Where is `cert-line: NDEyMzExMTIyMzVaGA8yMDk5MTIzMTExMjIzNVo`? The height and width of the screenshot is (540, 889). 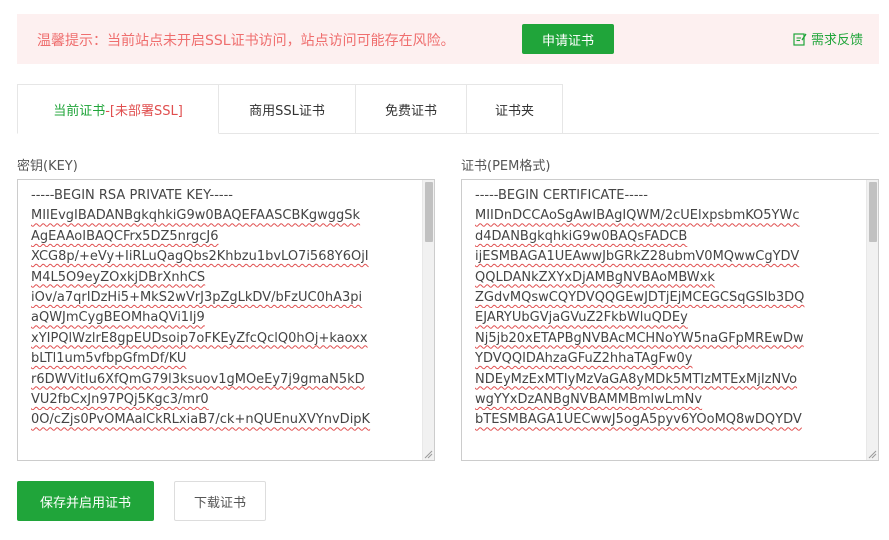
cert-line: NDEyMzExMTIyMzVaGA8yMDk5MTIzMTExMjIzNVo is located at coordinates (636, 379).